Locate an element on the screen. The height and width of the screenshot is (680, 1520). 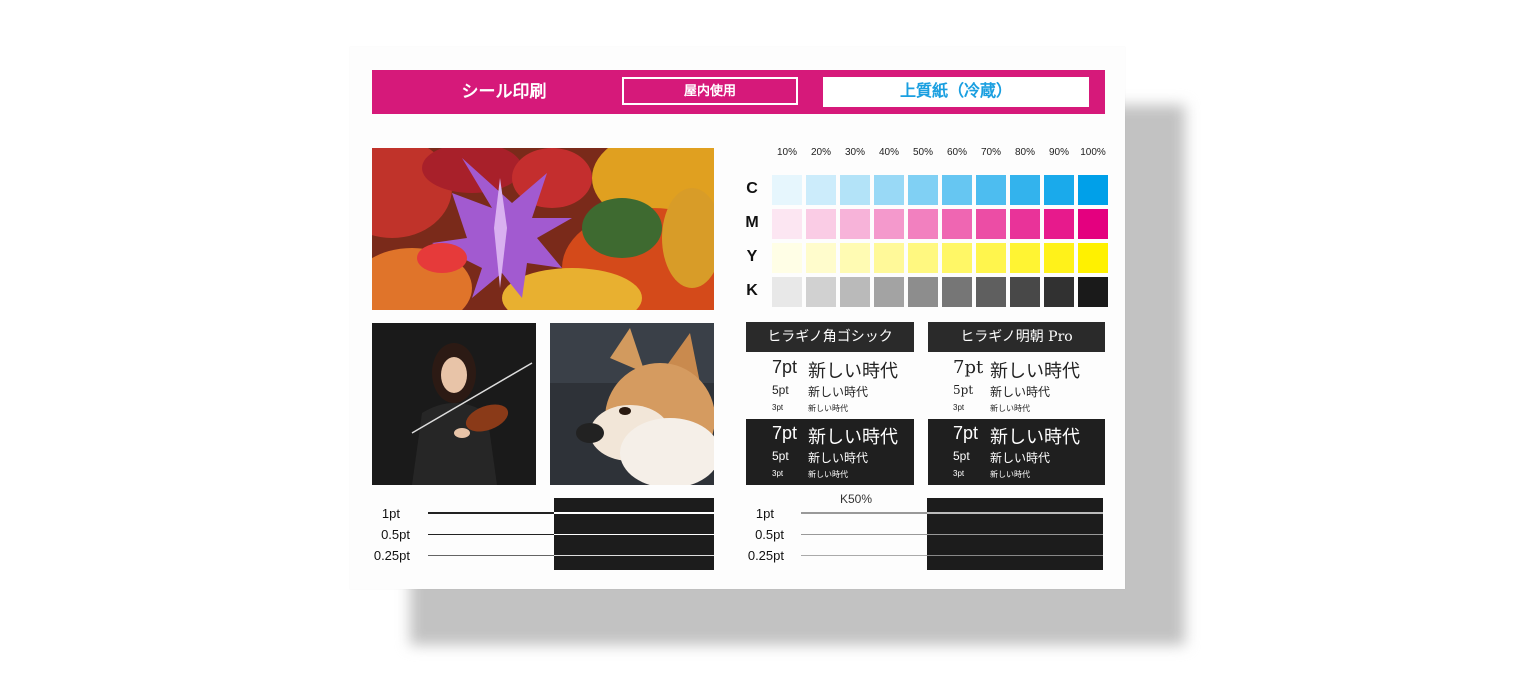
ink-row-label: C is located at coordinates (752, 188).